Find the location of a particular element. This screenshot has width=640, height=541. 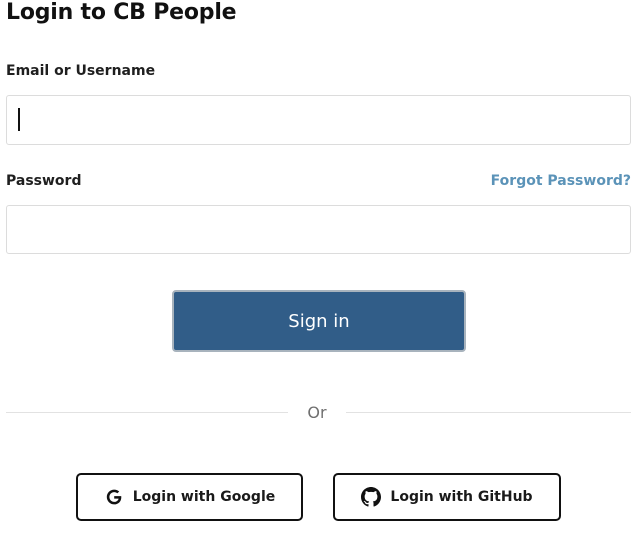

divider-text: Or is located at coordinates (317, 412).